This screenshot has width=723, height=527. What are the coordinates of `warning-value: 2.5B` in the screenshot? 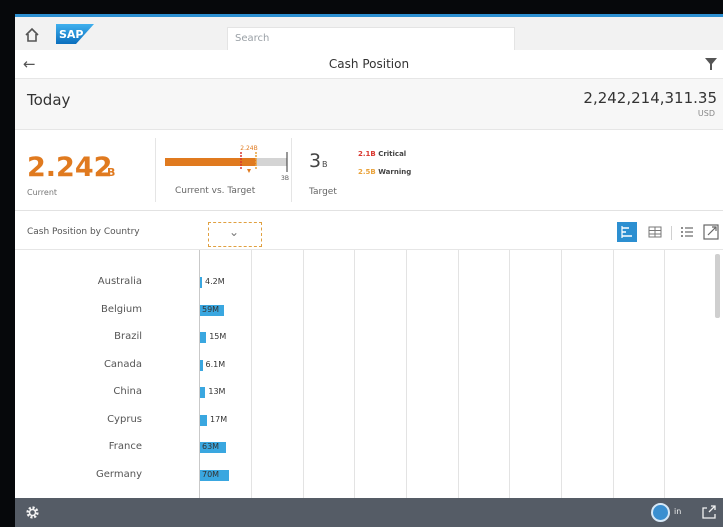 It's located at (367, 172).